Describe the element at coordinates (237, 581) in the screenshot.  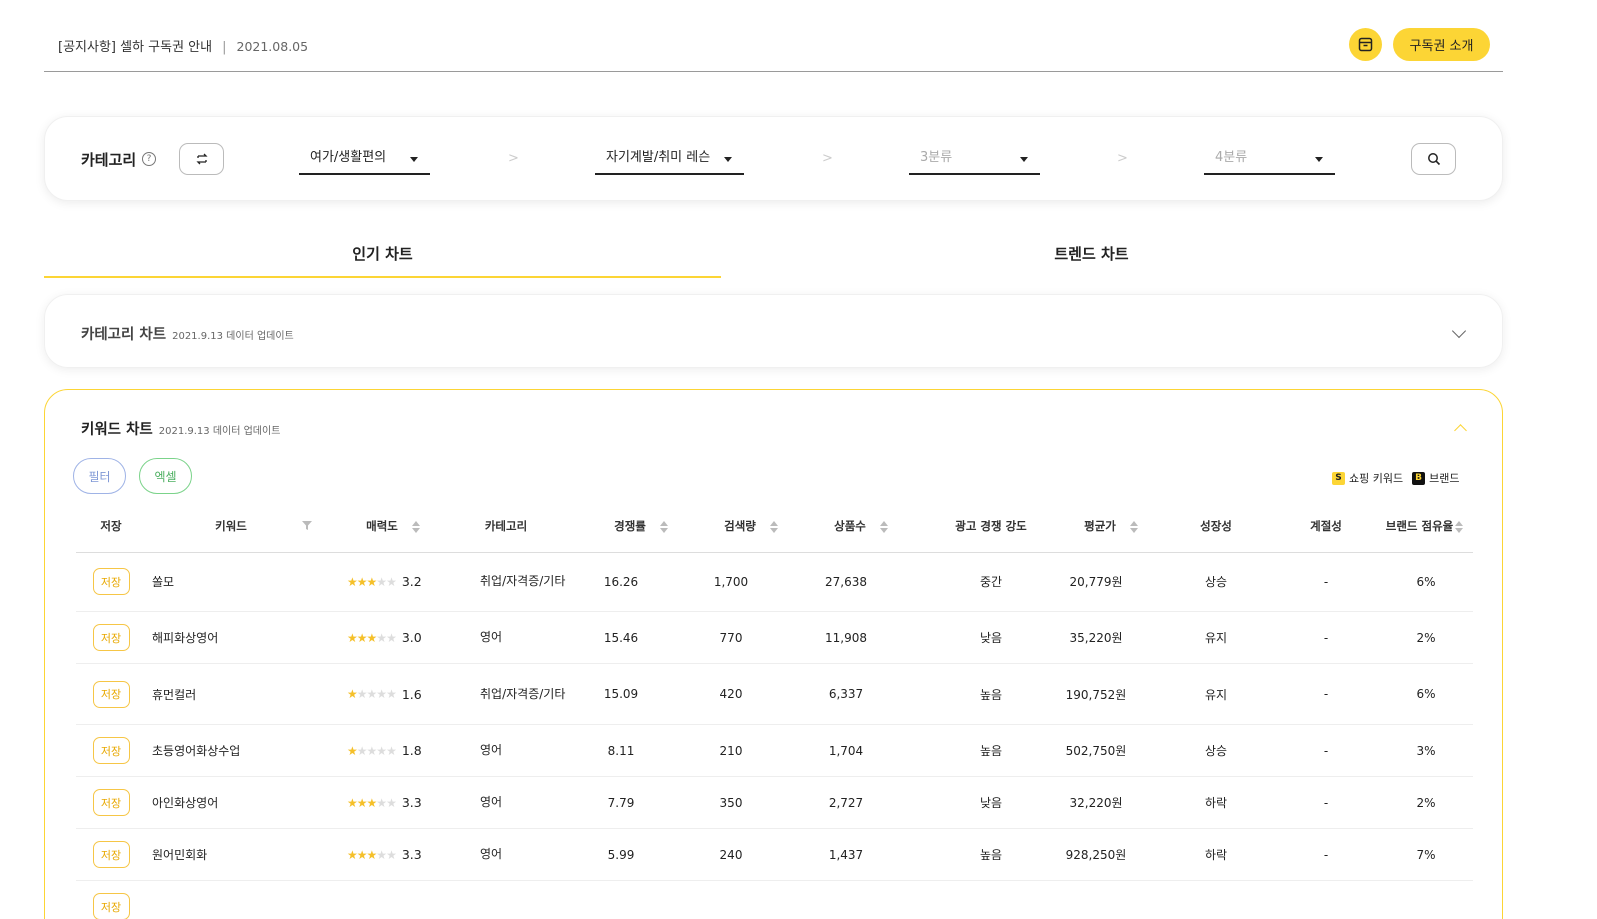
I see `keyword-cell: 쏠모` at that location.